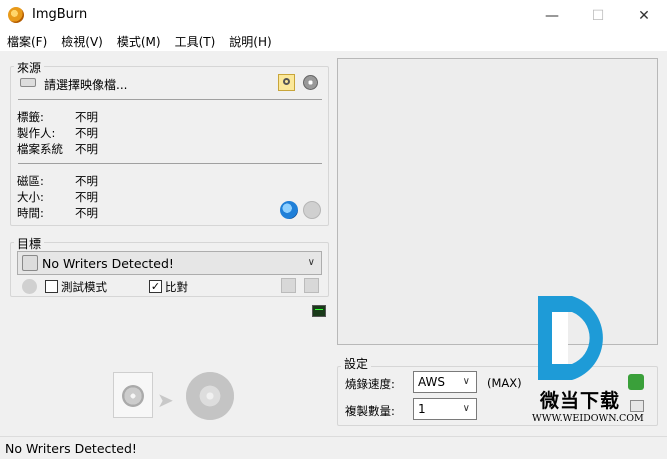 The width and height of the screenshot is (667, 459). I want to click on write-speed-value: AWS, so click(432, 382).